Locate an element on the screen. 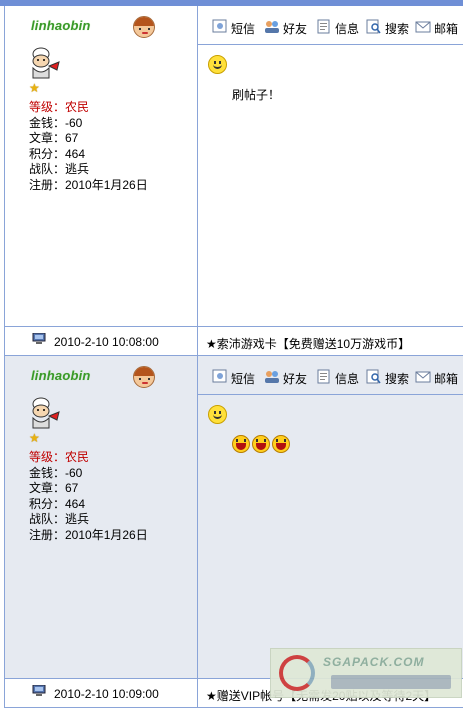  site-watermark: SGAPACK.COM is located at coordinates (366, 673).